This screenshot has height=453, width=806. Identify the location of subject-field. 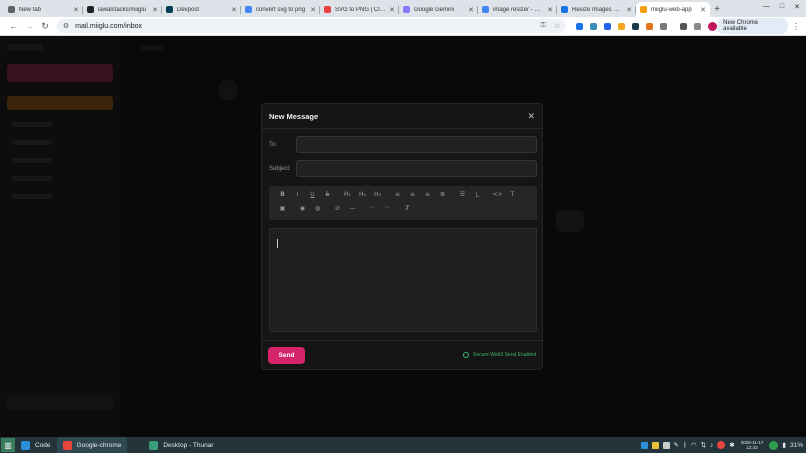
(416, 168).